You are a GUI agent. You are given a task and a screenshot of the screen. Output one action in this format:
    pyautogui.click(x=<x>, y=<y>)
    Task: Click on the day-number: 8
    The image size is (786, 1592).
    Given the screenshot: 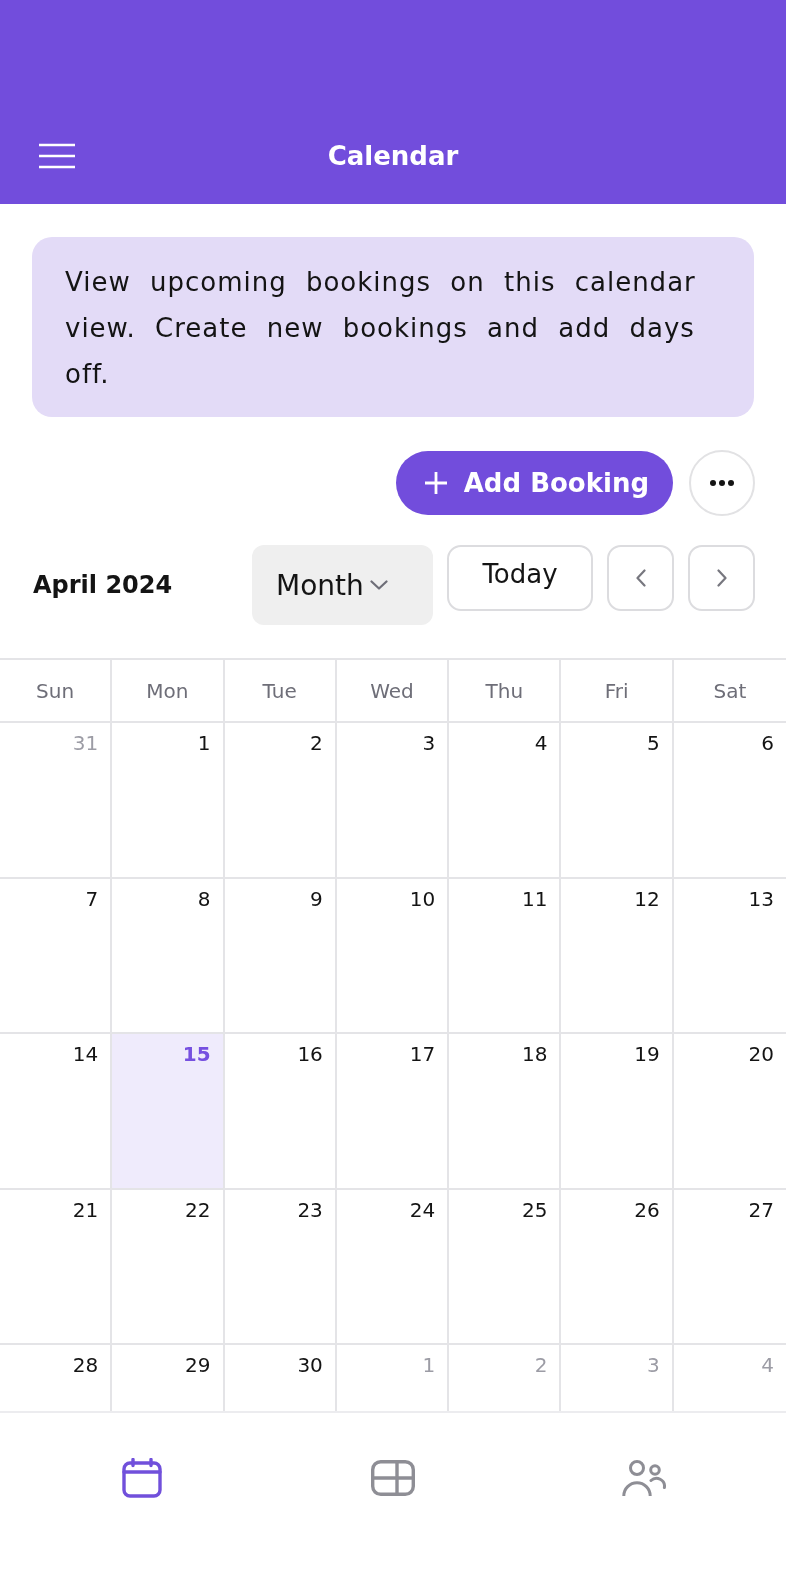 What is the action you would take?
    pyautogui.click(x=204, y=898)
    